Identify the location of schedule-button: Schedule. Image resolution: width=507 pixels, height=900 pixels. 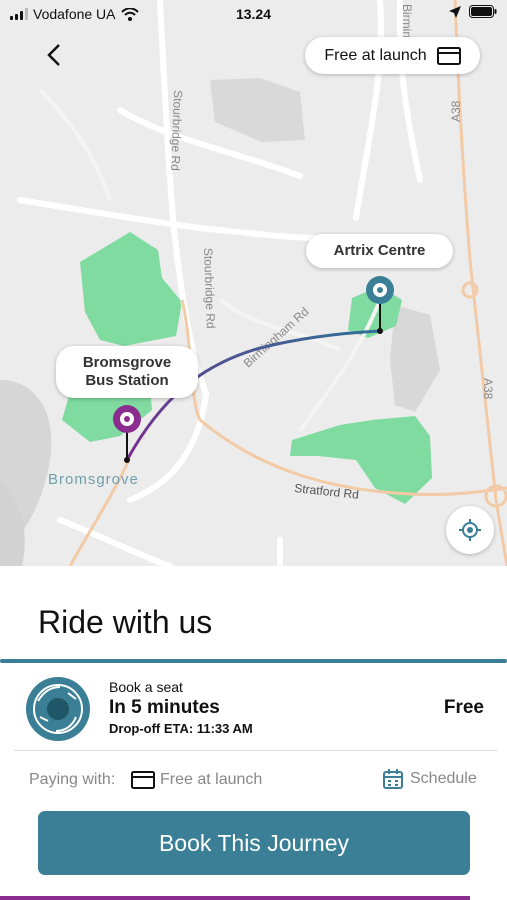
(430, 779).